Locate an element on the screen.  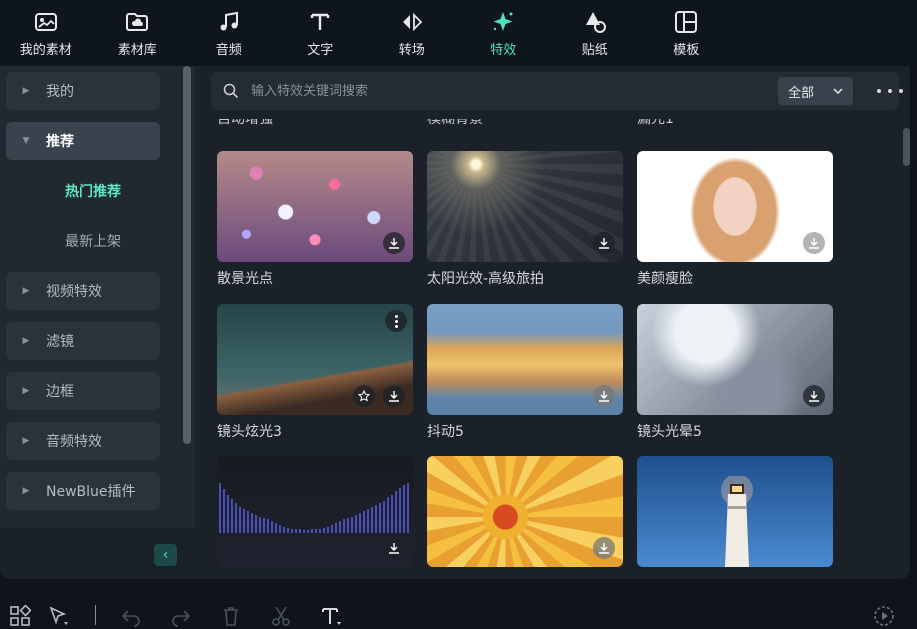
sidebar-item-borders: ▶ 边框 is located at coordinates (83, 391).